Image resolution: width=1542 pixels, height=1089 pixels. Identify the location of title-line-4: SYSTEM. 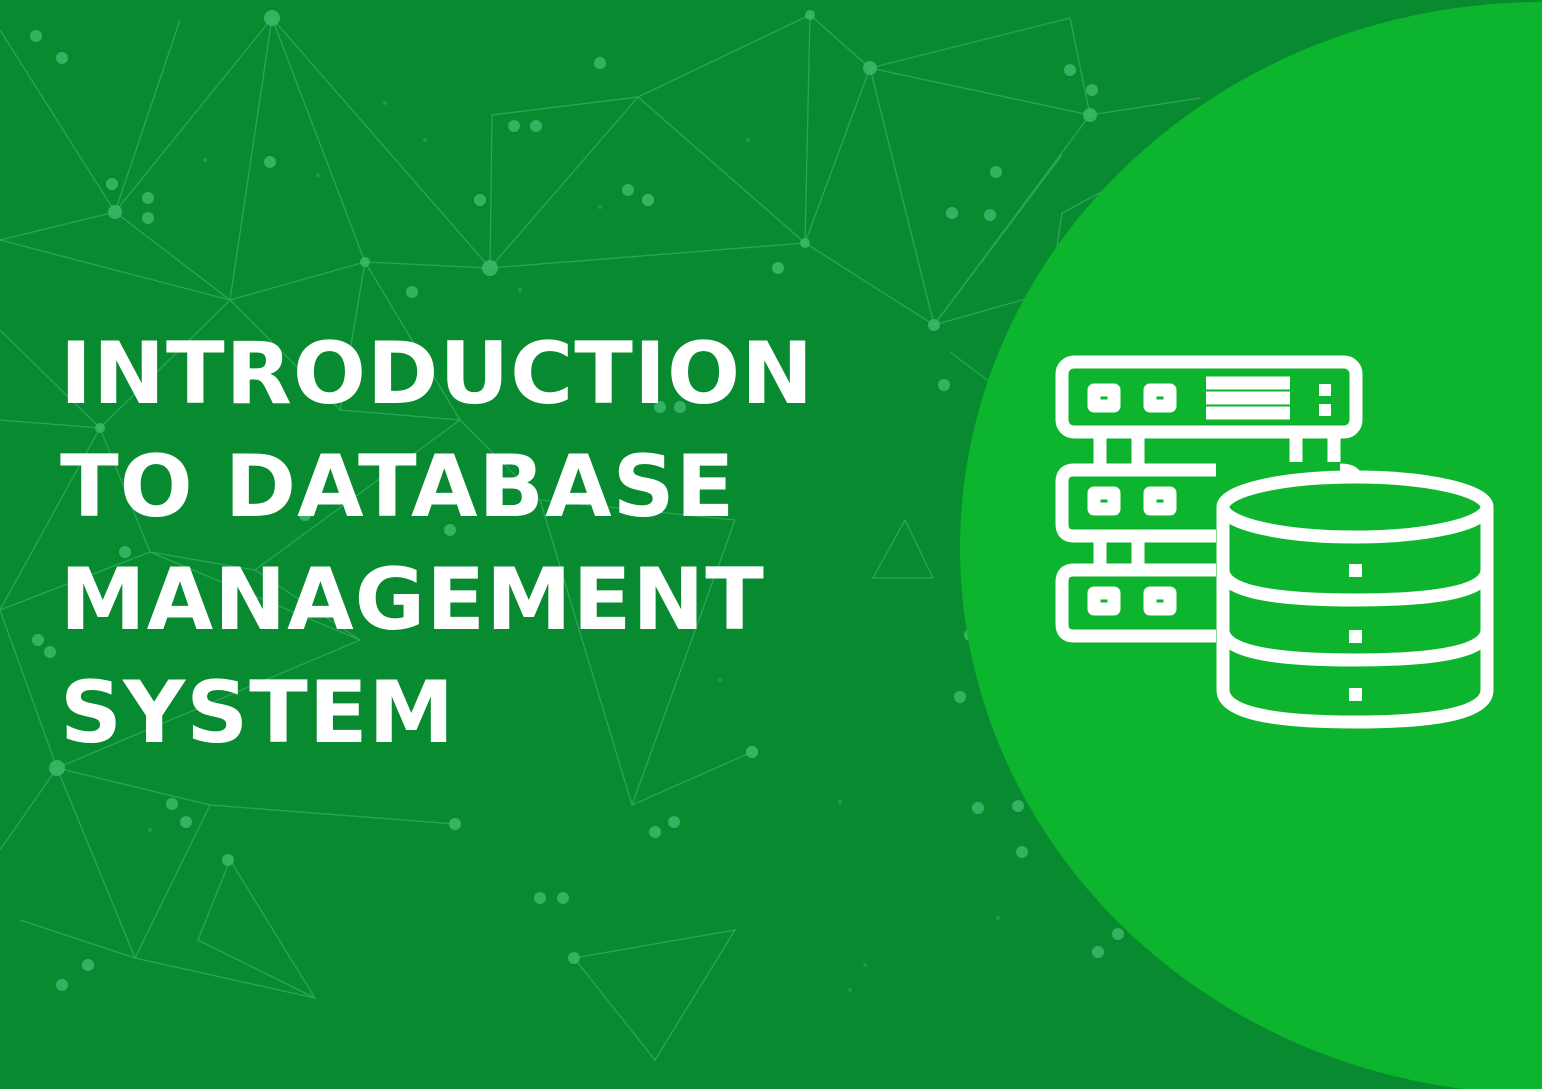
(258, 713).